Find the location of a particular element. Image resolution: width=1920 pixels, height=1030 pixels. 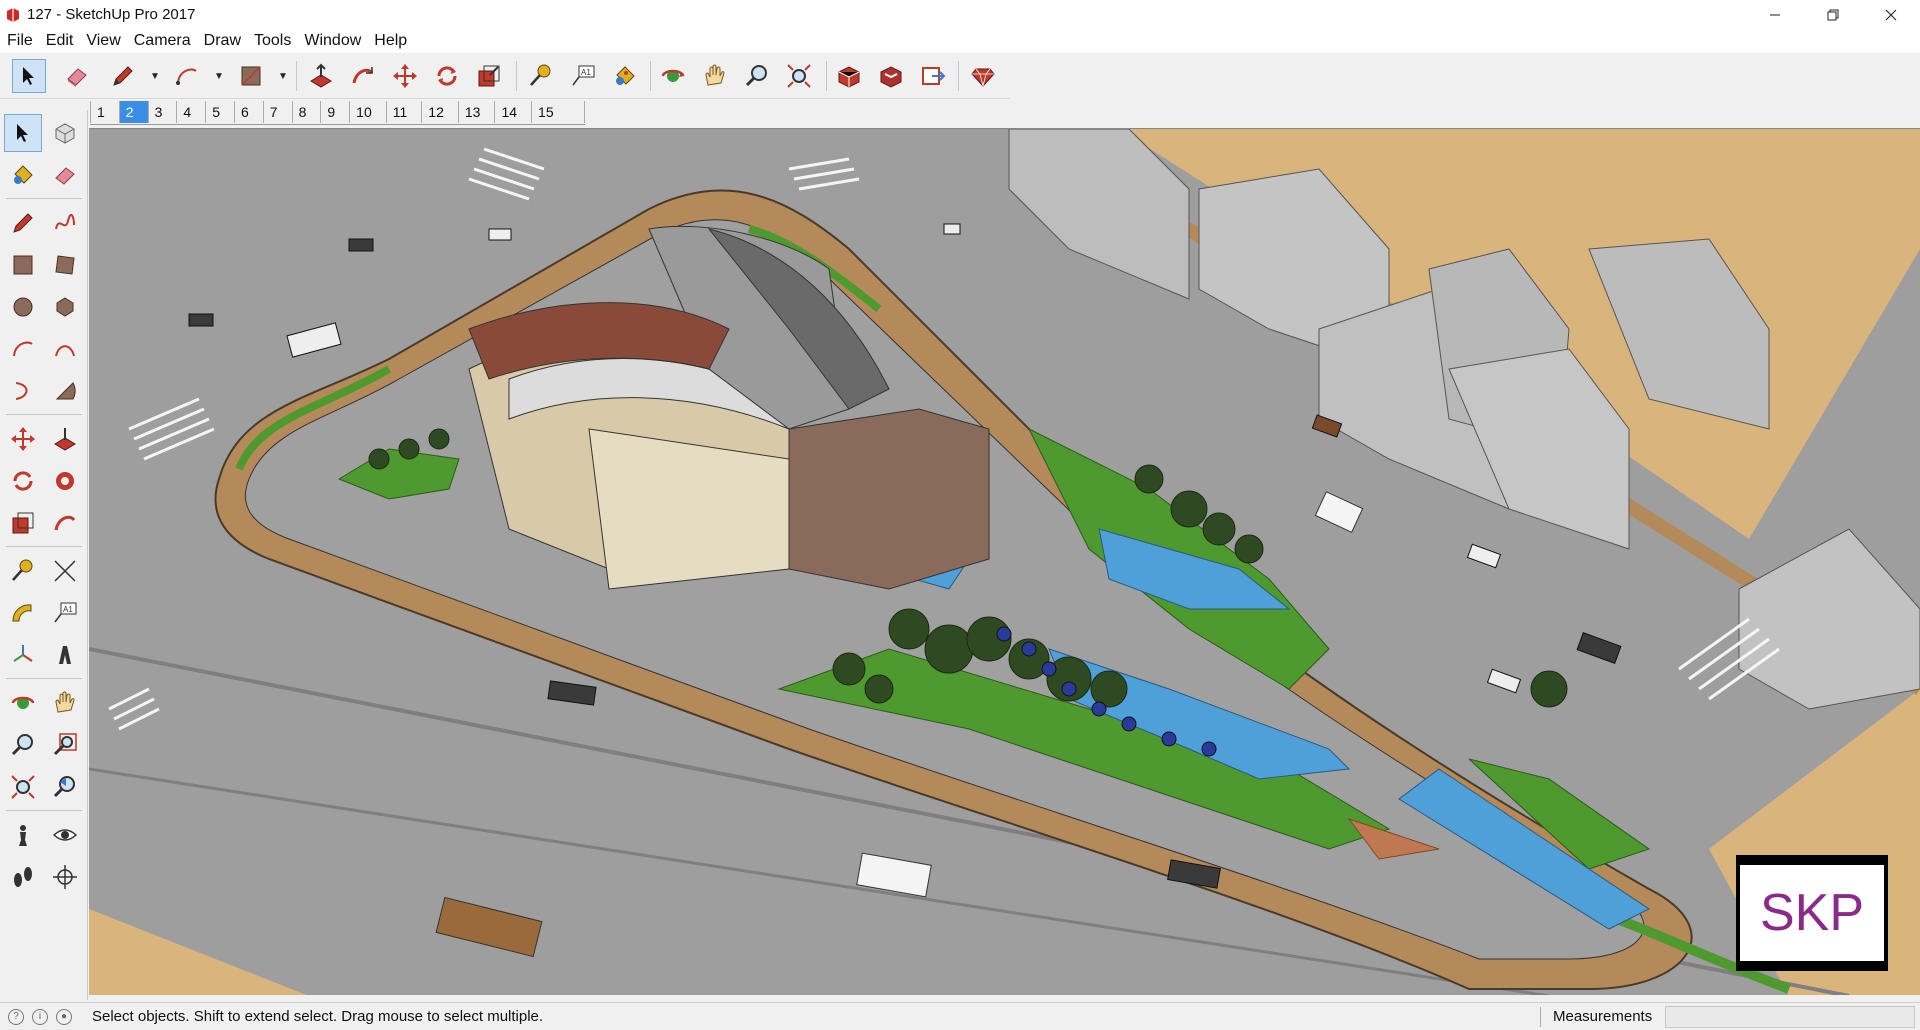

look-around-button is located at coordinates (65, 835).